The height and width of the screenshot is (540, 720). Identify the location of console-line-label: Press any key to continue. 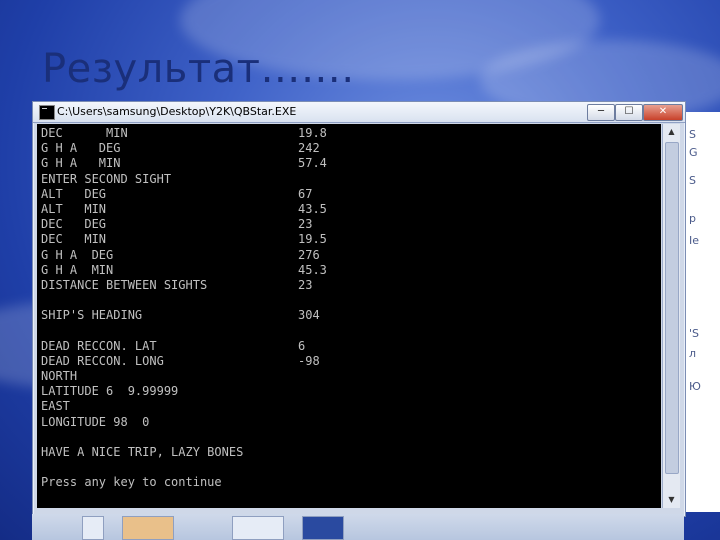
(131, 482).